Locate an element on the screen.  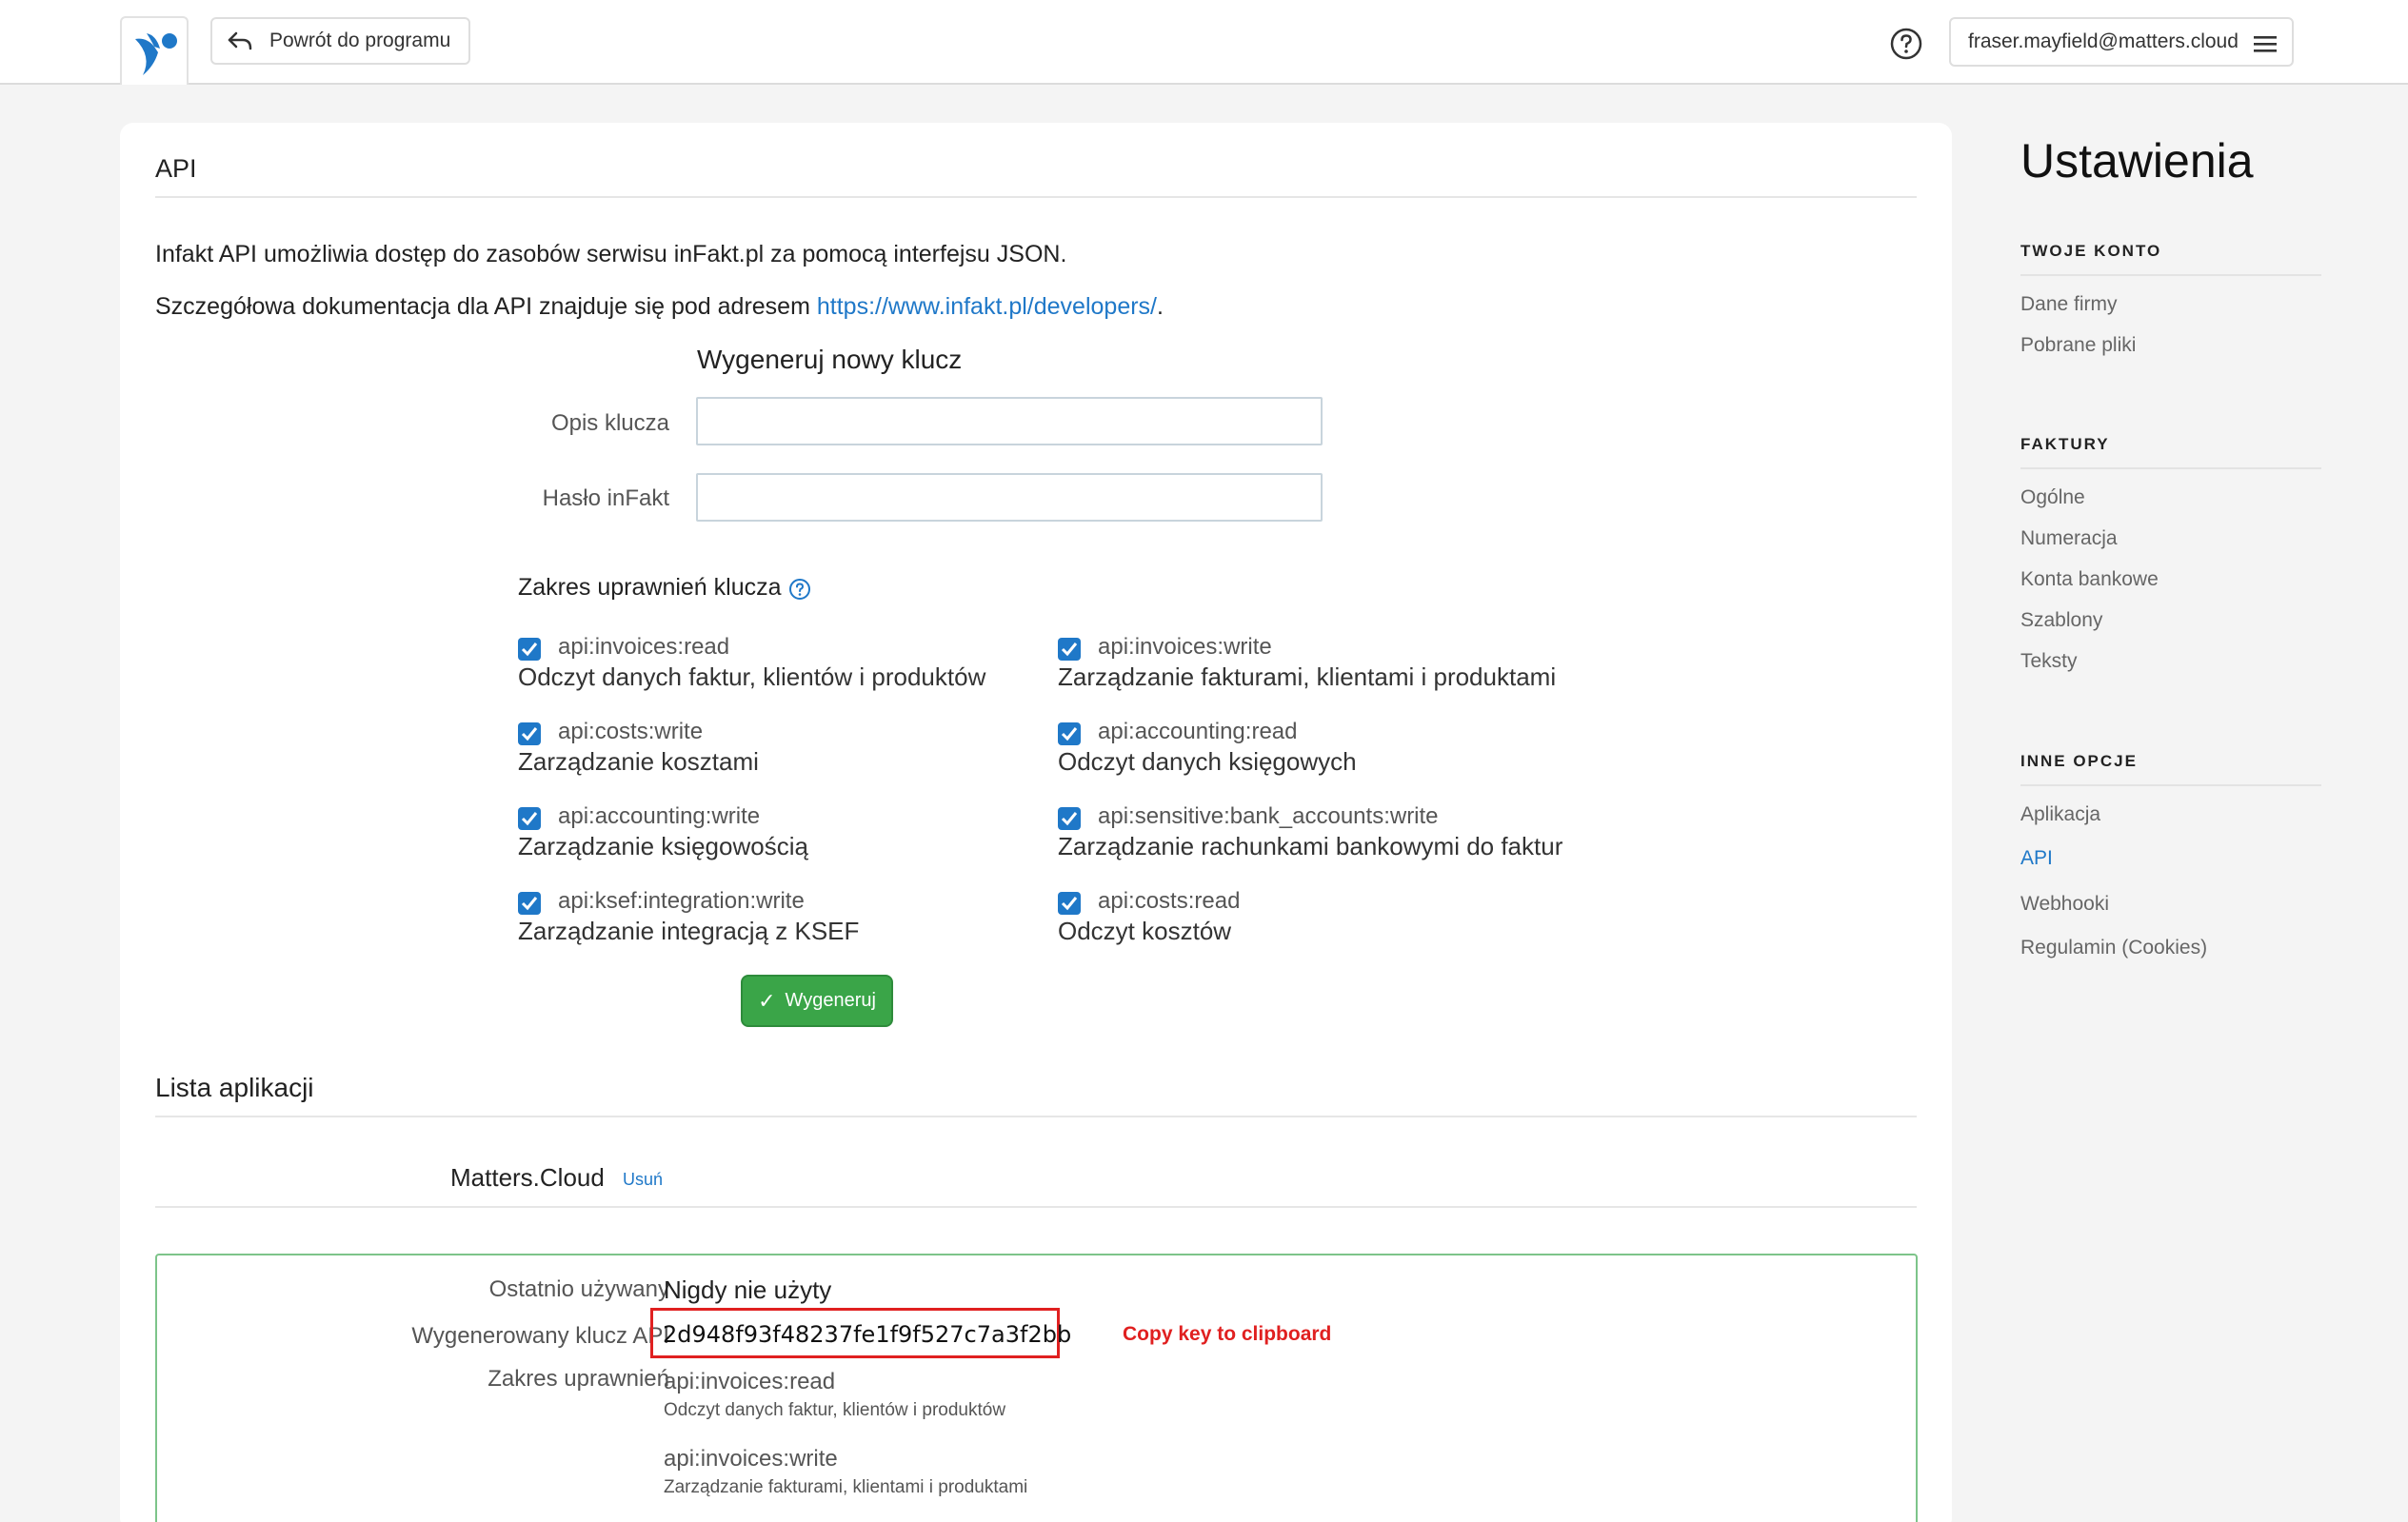
scope-label: Zakres uprawnień is located at coordinates (578, 1379).